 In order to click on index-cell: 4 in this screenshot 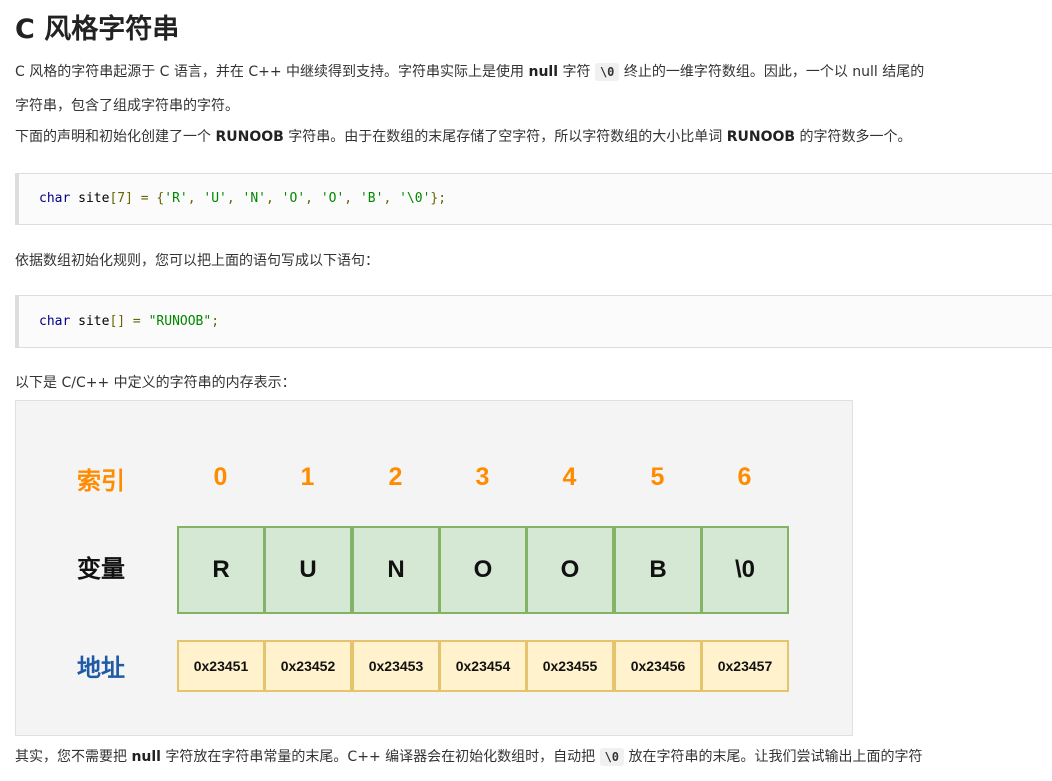, I will do `click(569, 477)`.